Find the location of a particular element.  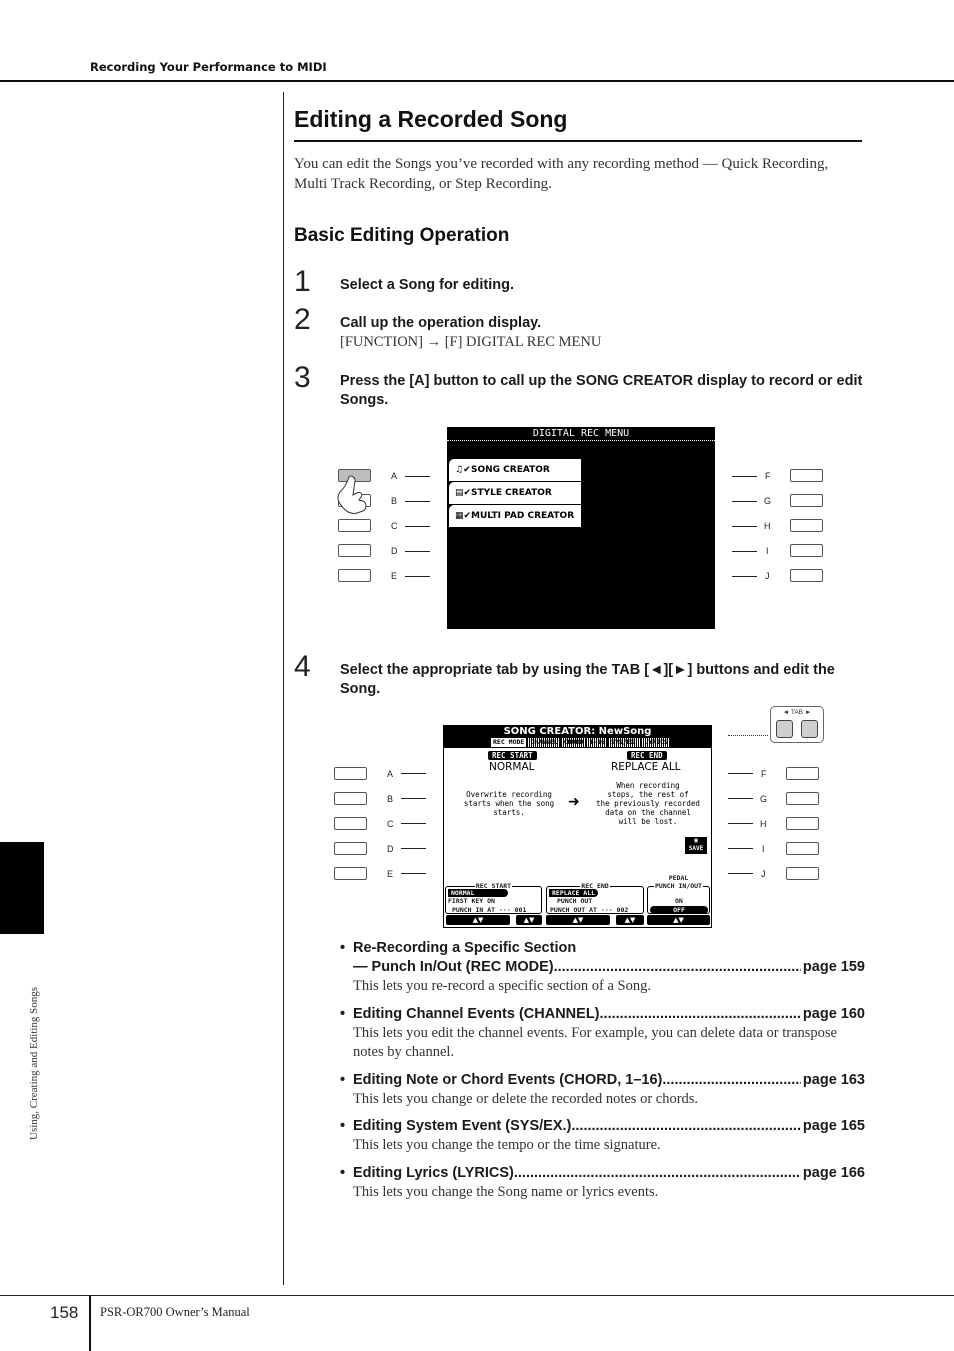

tab-left-button is located at coordinates (784, 729).